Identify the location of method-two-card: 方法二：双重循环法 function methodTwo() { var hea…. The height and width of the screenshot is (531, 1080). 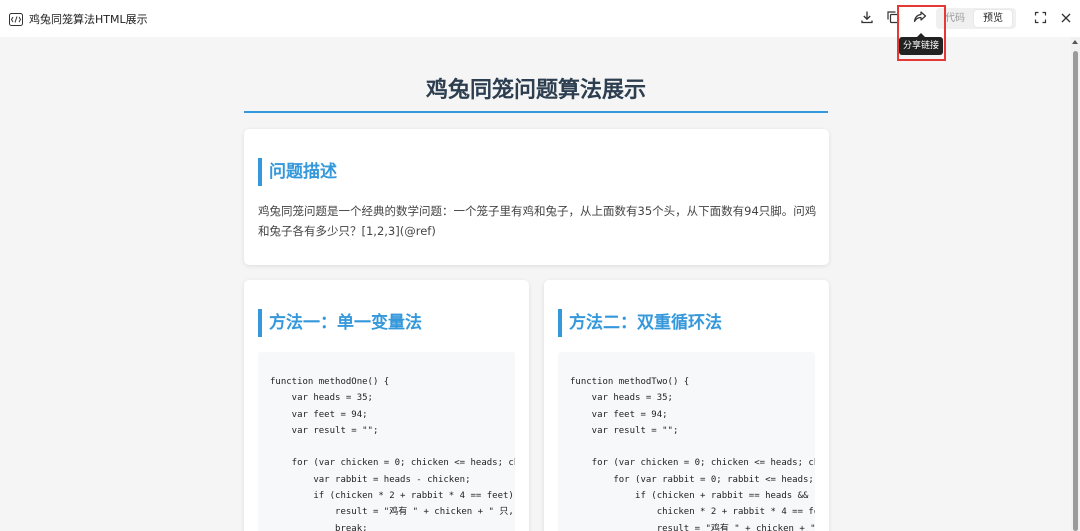
(686, 405).